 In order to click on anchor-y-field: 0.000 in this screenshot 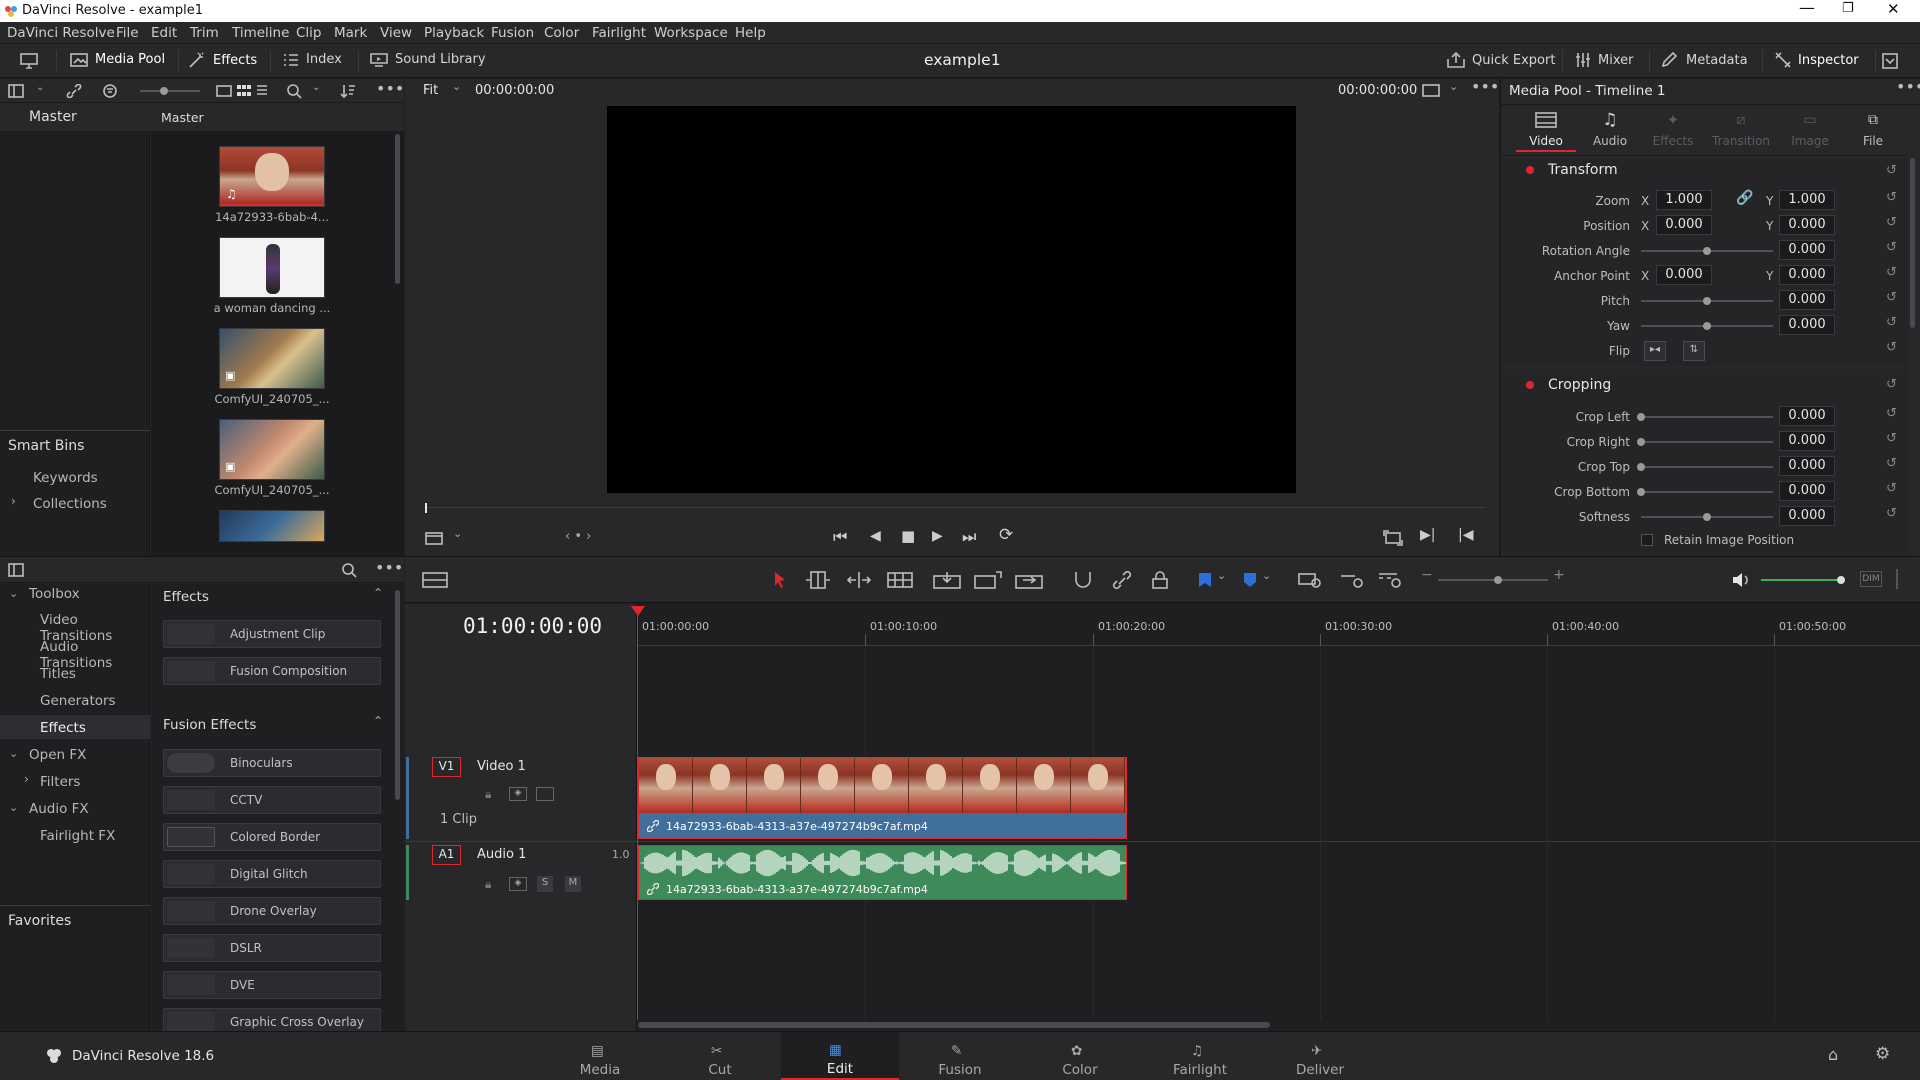, I will do `click(1807, 275)`.